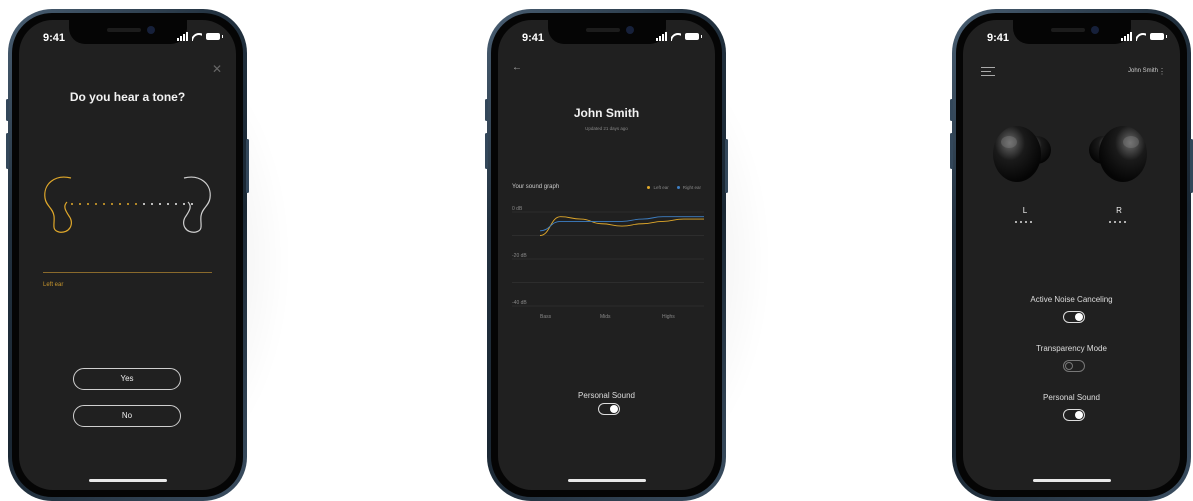  I want to click on question-title: Do you hear a tone?, so click(127, 97).